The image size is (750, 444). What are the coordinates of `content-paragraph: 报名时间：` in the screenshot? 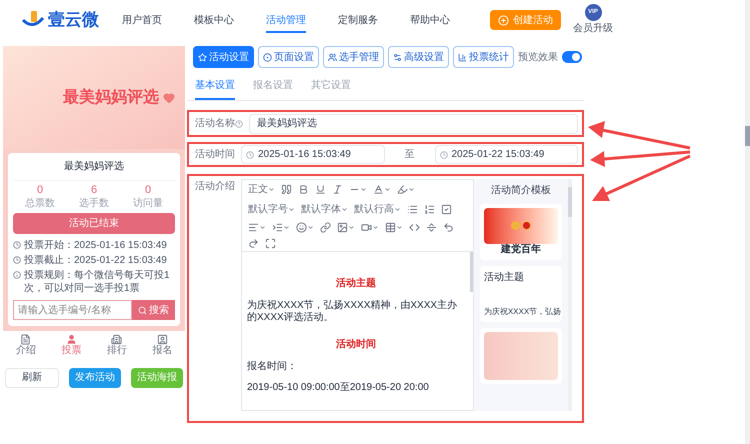 It's located at (272, 367).